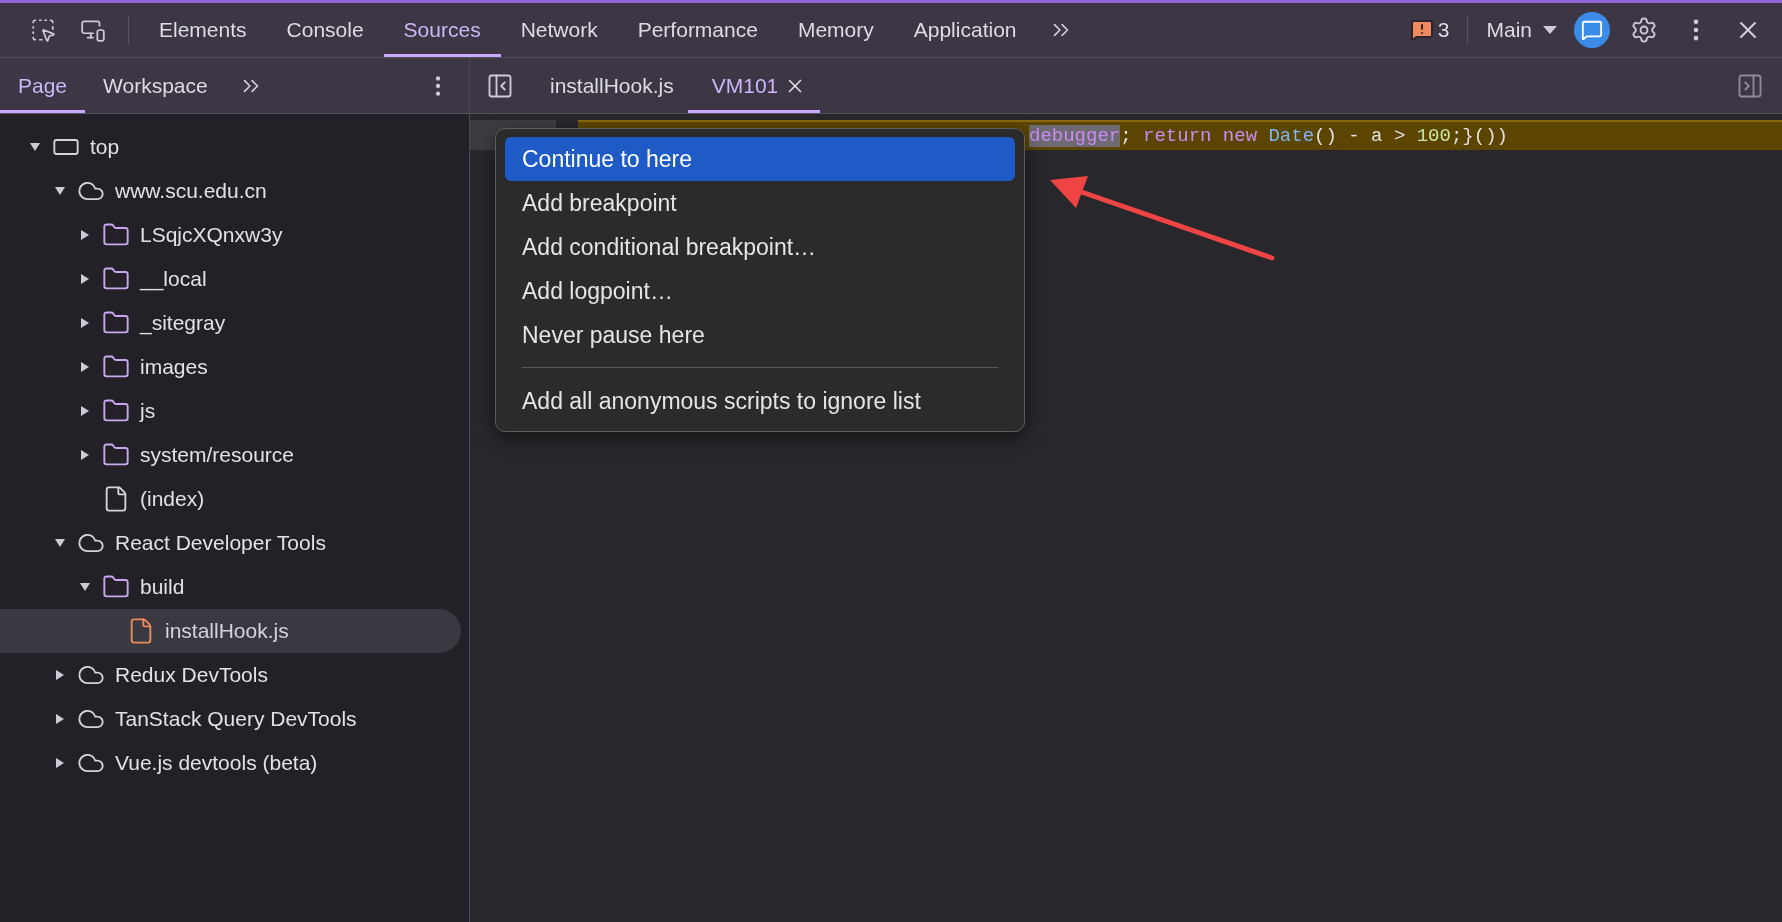 This screenshot has height=922, width=1782. I want to click on menu-item: Never pause here, so click(760, 335).